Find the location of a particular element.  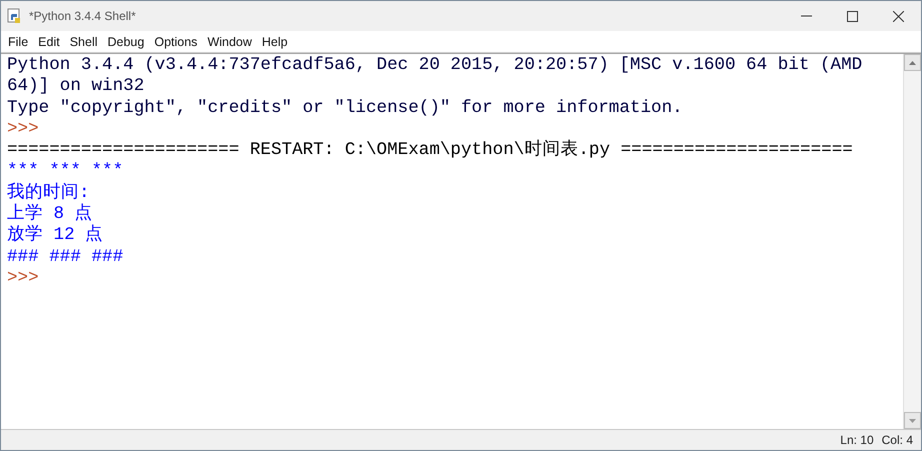

shell-line: Python 3.4.4 (v3.4.4:737efcadf5a6, Dec 20 2015, 20:20:57) [MSC v.1600 64 bit (AMD is located at coordinates (435, 65).